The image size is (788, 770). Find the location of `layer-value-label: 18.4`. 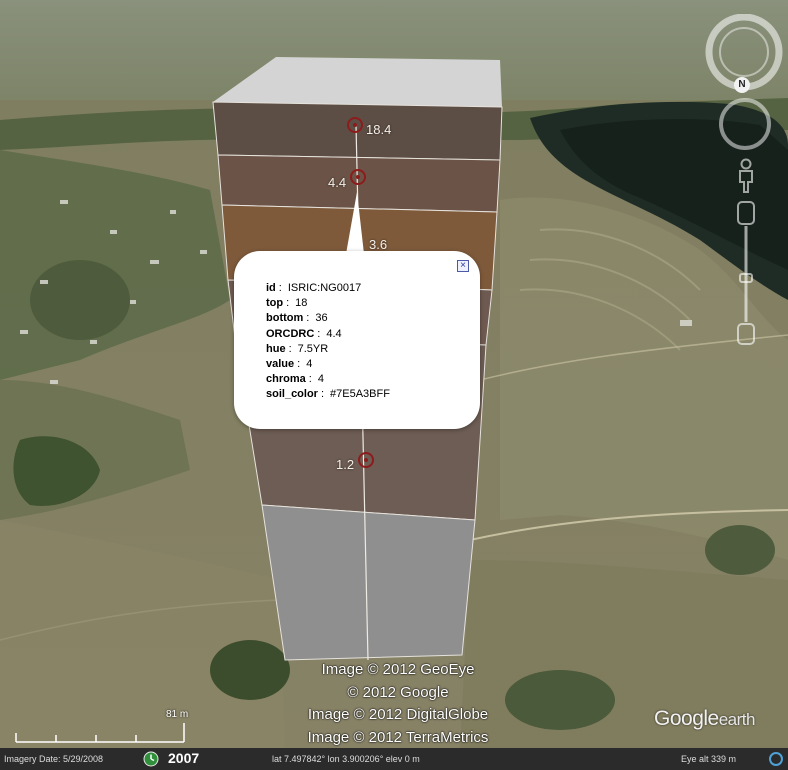

layer-value-label: 18.4 is located at coordinates (379, 129).